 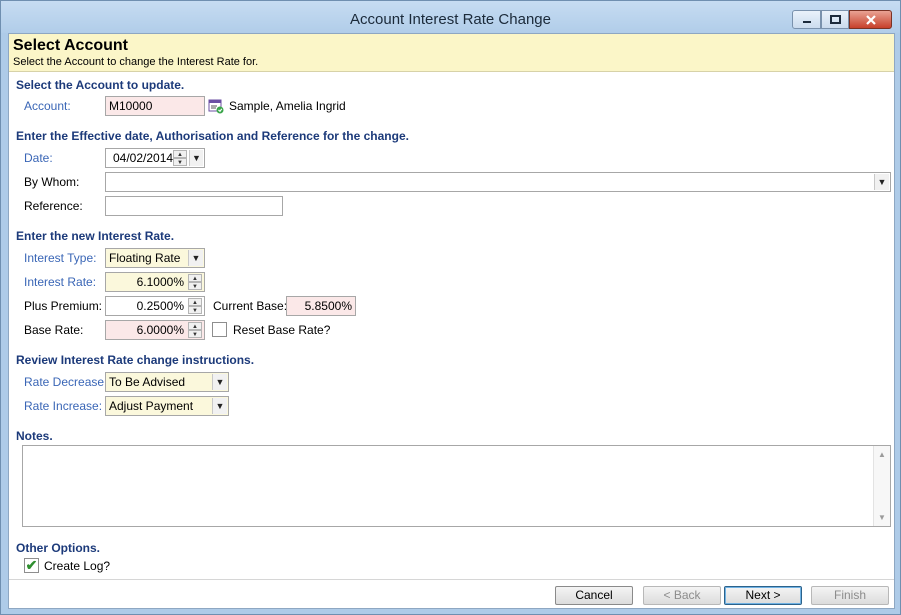 What do you see at coordinates (881, 486) in the screenshot?
I see `notes-scrollbar: ▲ ▼` at bounding box center [881, 486].